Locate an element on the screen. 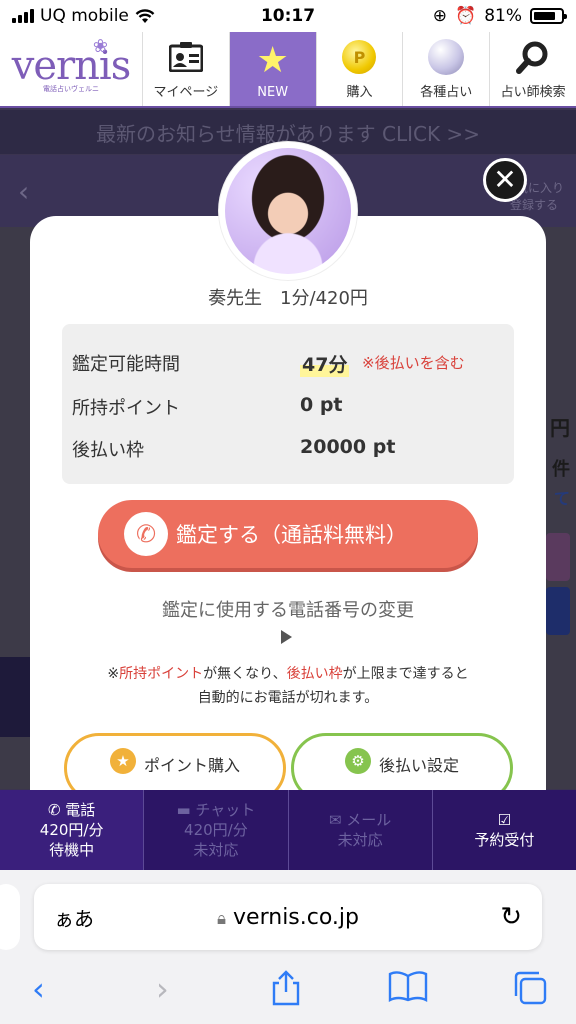 The height and width of the screenshot is (1024, 576). postpay-settings-label: 後払い設定 is located at coordinates (418, 765).